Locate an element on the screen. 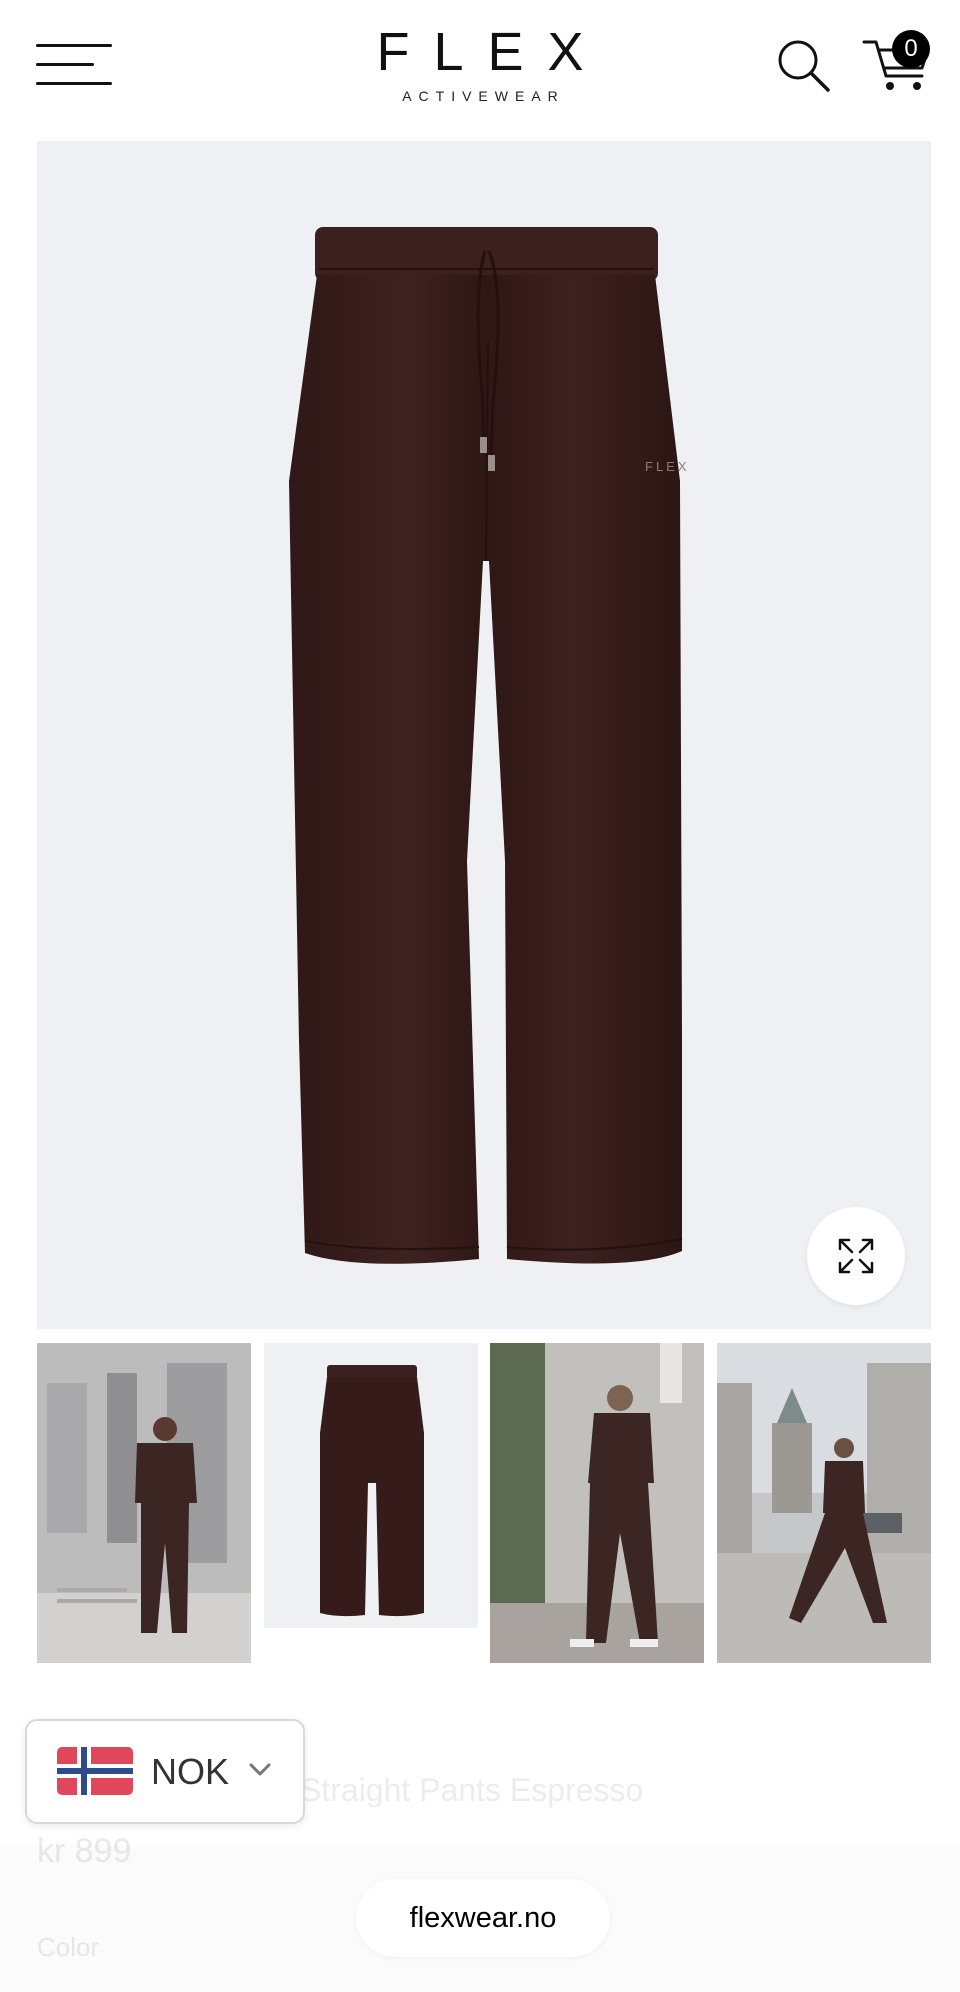 The height and width of the screenshot is (1992, 960). brand-logo: FLEX ACTIVEWEAR is located at coordinates (480, 64).